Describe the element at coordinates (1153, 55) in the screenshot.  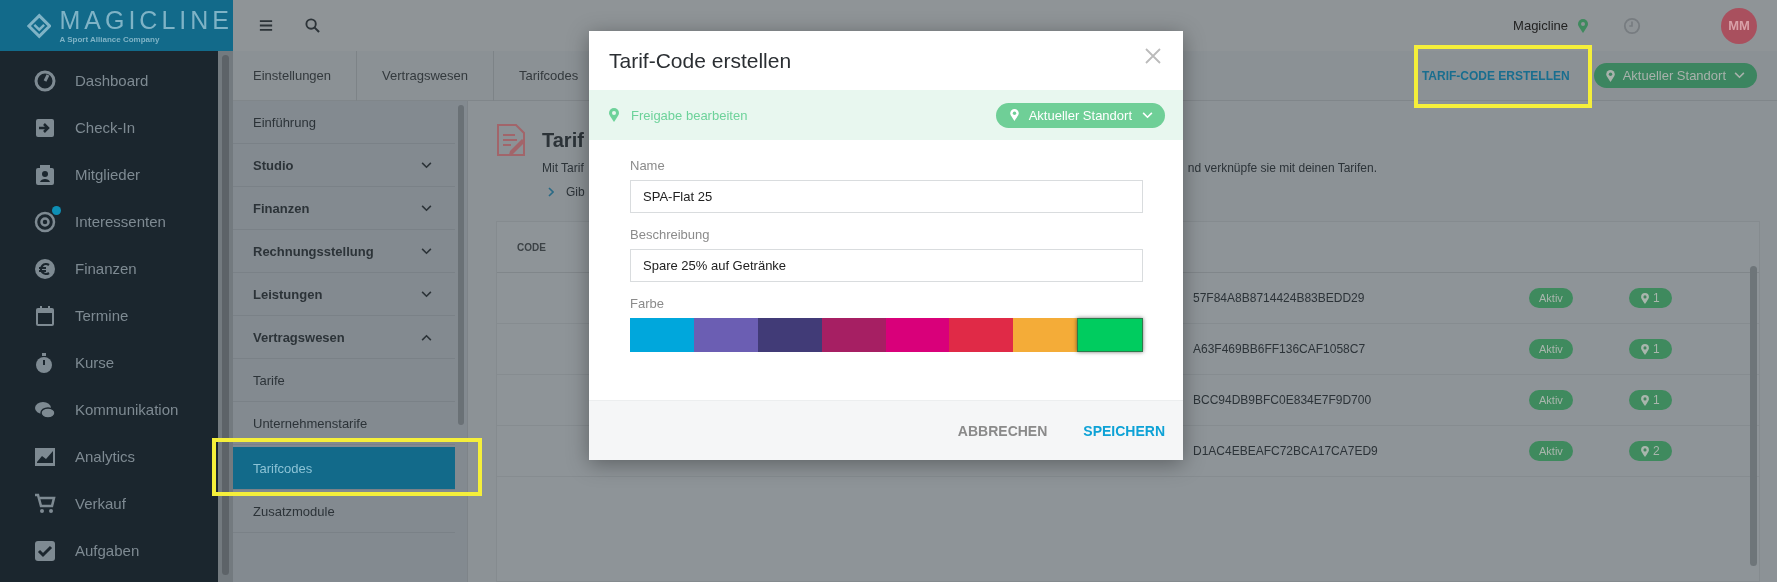
I see `close-icon` at that location.